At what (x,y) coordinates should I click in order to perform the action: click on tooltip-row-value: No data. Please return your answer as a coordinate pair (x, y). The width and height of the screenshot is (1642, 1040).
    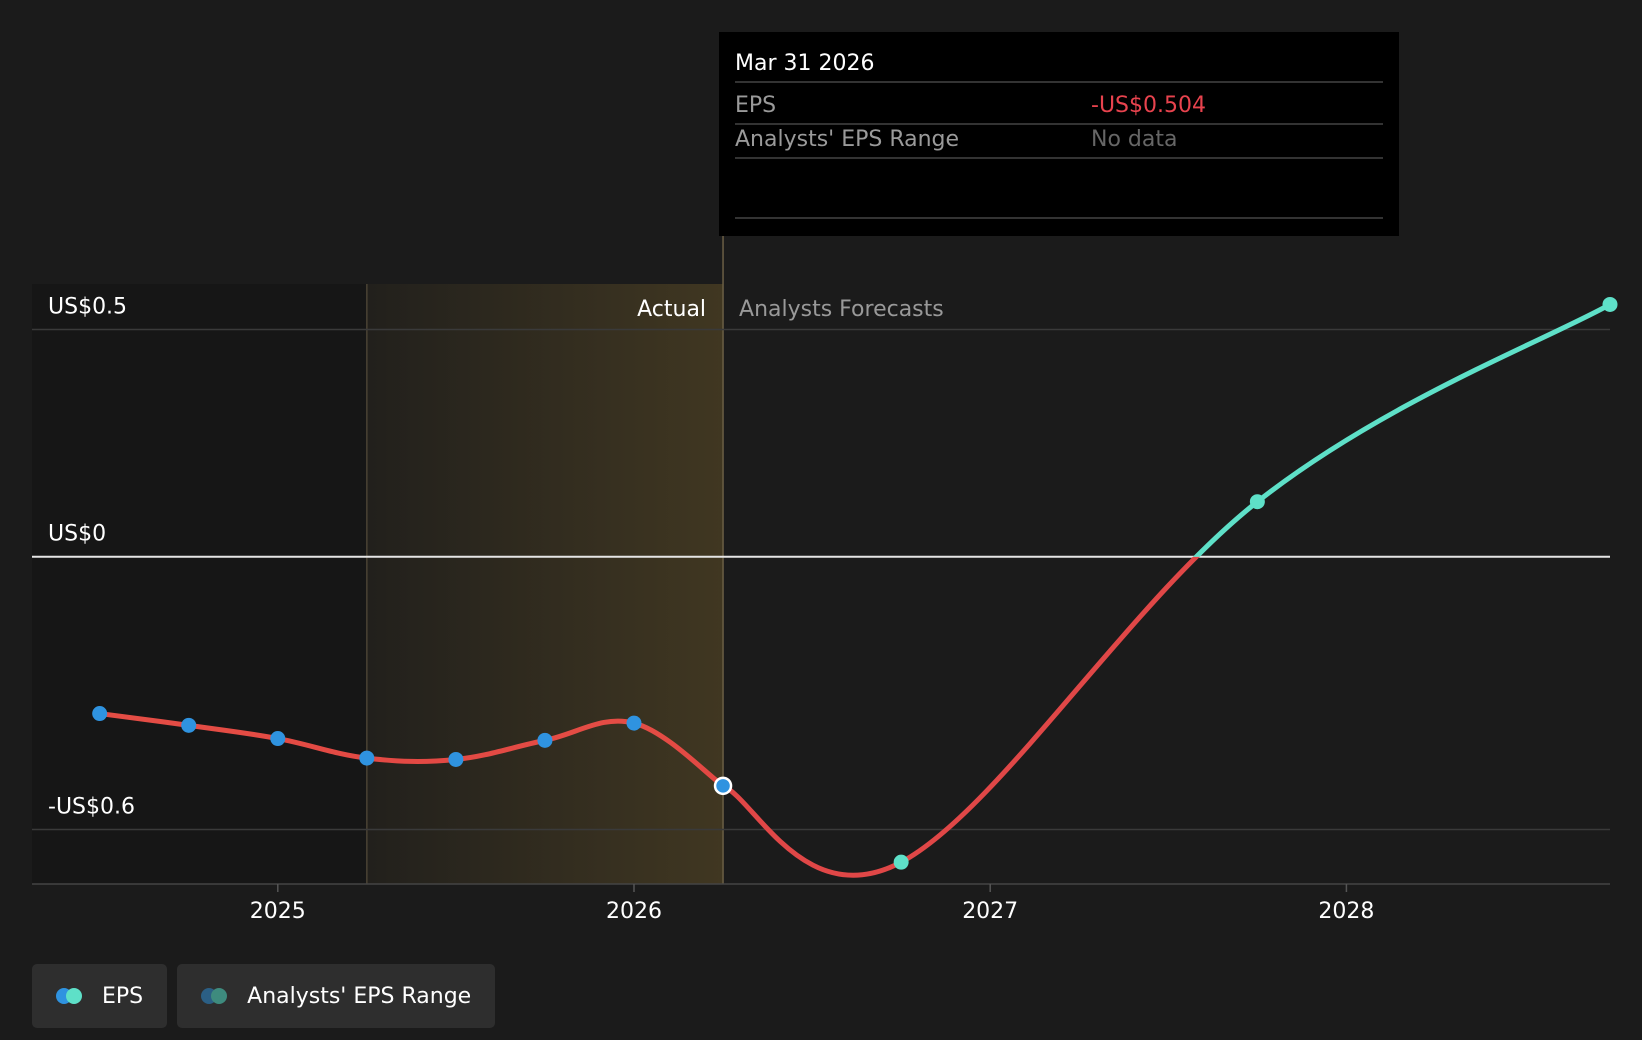
    Looking at the image, I should click on (1134, 139).